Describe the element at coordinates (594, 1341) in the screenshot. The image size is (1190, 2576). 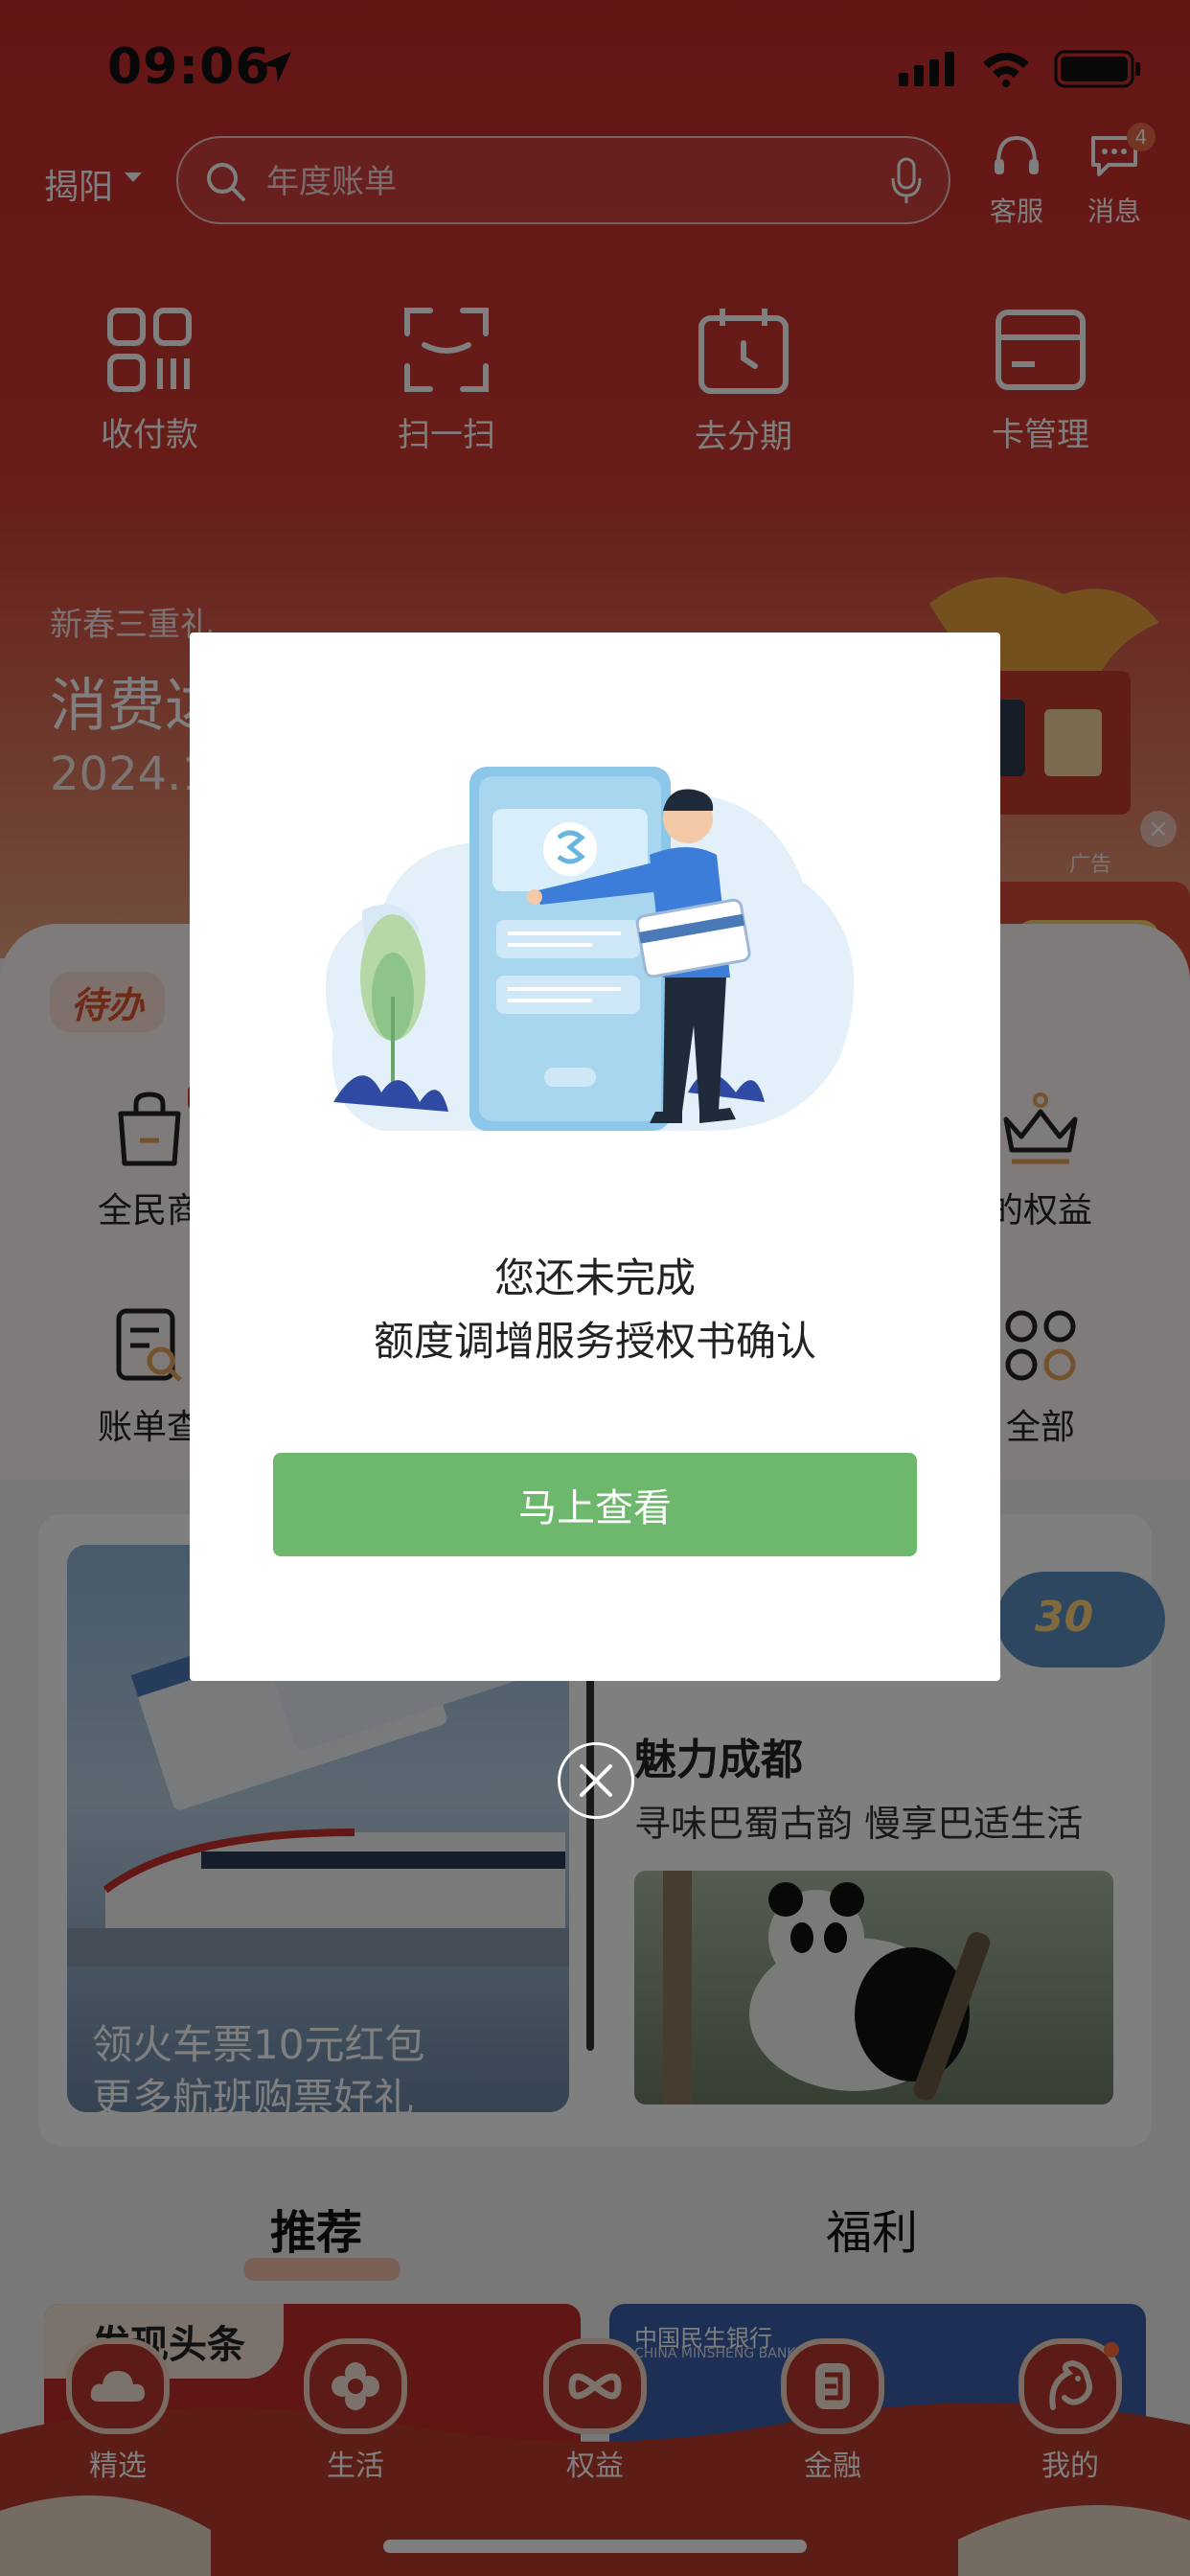
I see `modal-message-line2: 额度调增服务授权书确认` at that location.